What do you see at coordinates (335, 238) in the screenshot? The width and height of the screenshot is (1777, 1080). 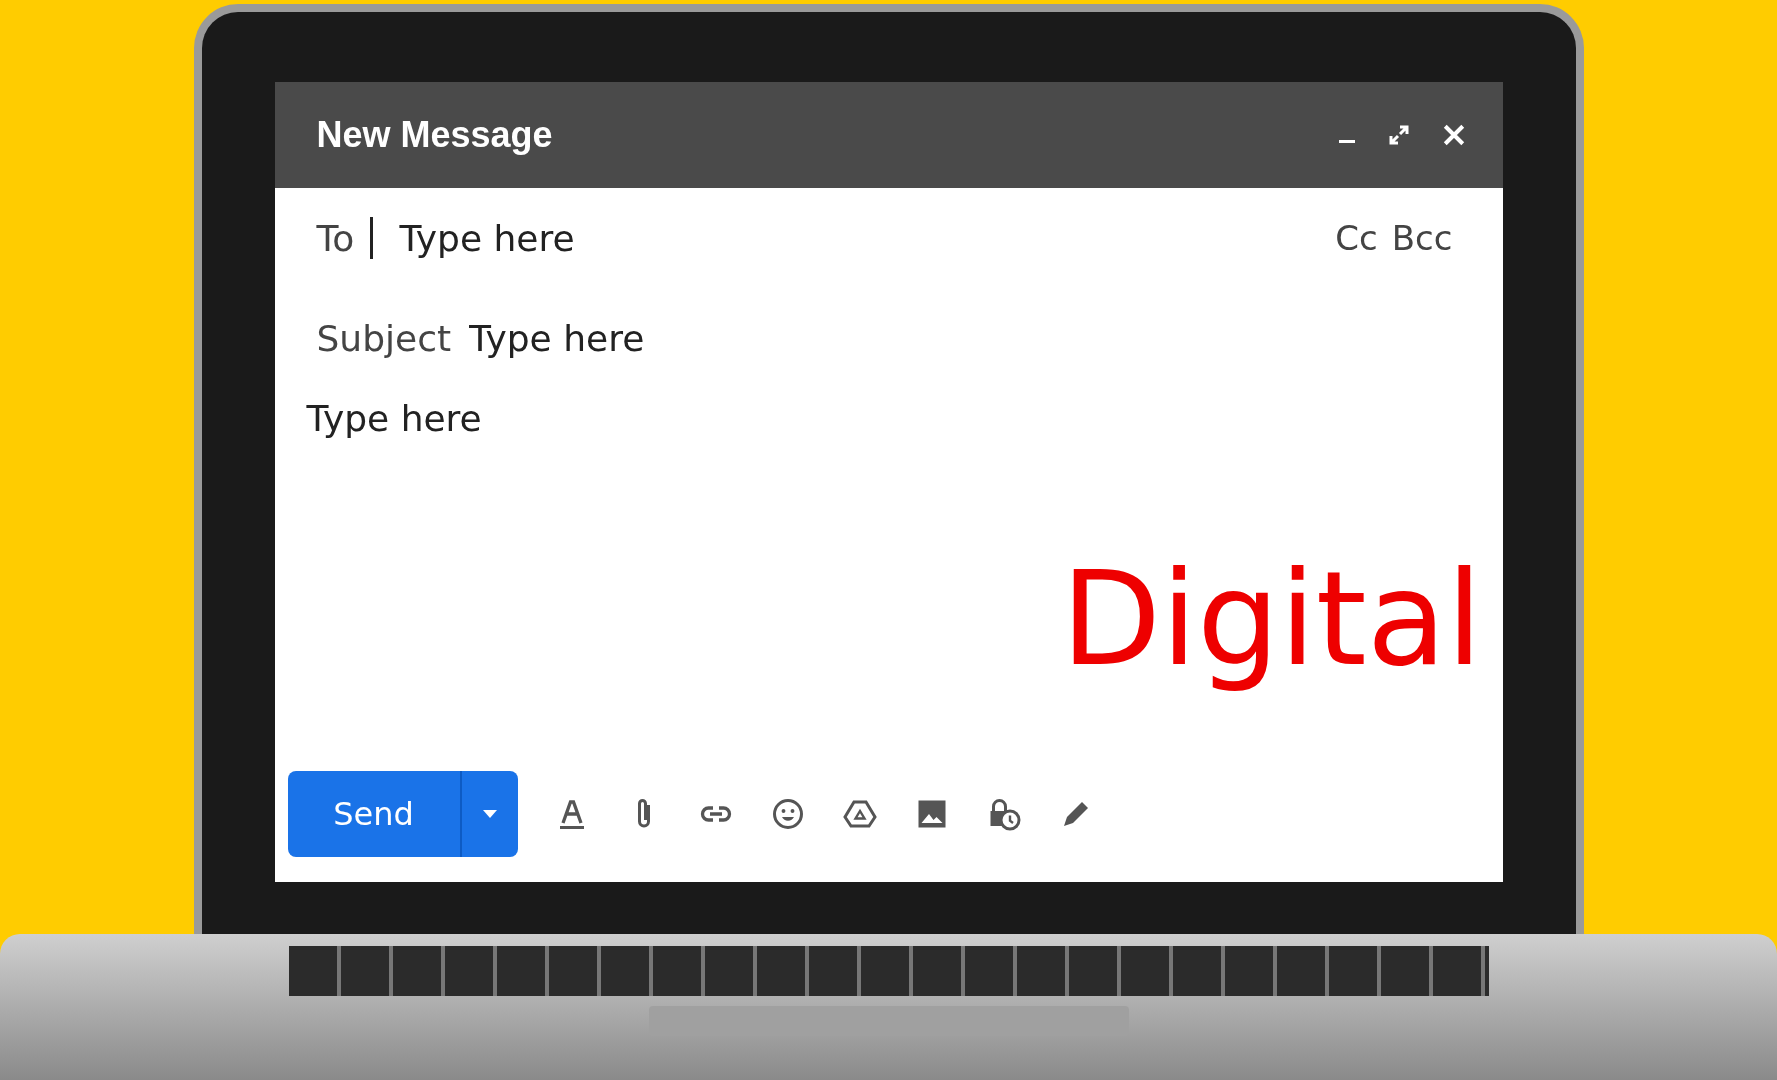 I see `to-label: To` at bounding box center [335, 238].